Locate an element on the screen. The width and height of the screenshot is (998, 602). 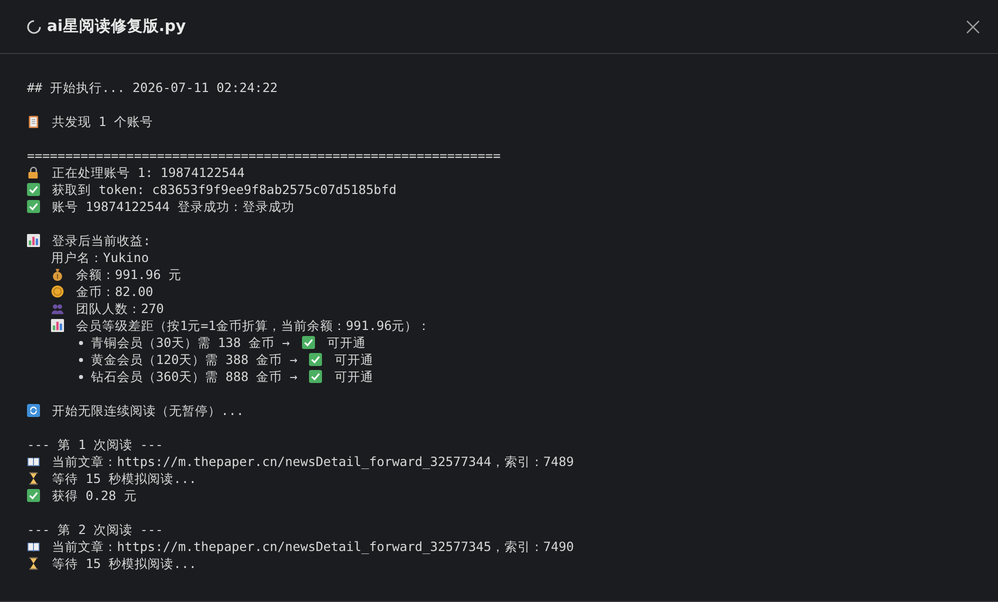
log-text: 登录后当前收益: is located at coordinates (101, 240).